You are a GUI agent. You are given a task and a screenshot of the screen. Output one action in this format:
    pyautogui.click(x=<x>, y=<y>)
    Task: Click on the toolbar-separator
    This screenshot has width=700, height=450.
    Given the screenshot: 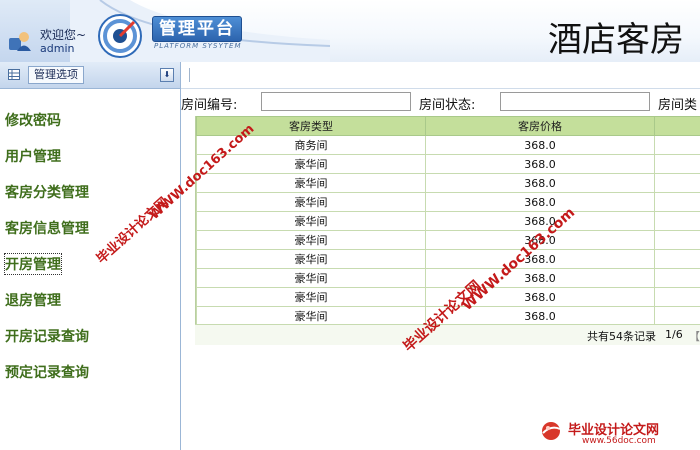 What is the action you would take?
    pyautogui.click(x=189, y=75)
    